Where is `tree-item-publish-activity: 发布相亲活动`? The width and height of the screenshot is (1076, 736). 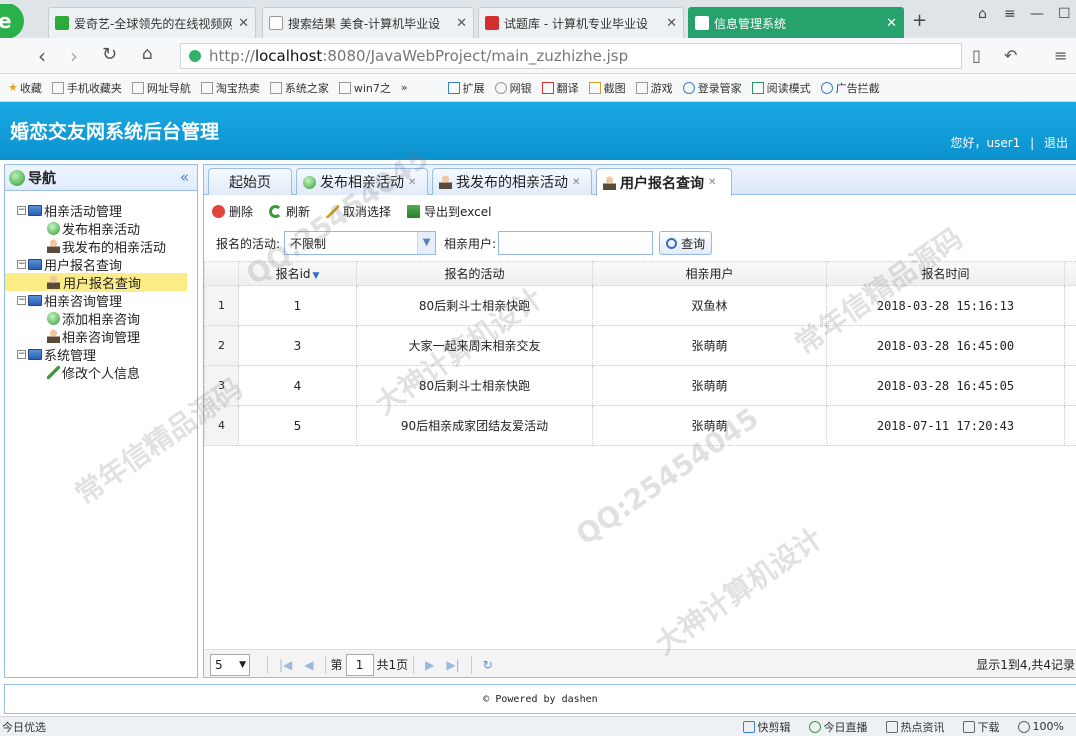
tree-item-publish-activity: 发布相亲活动 is located at coordinates (101, 228).